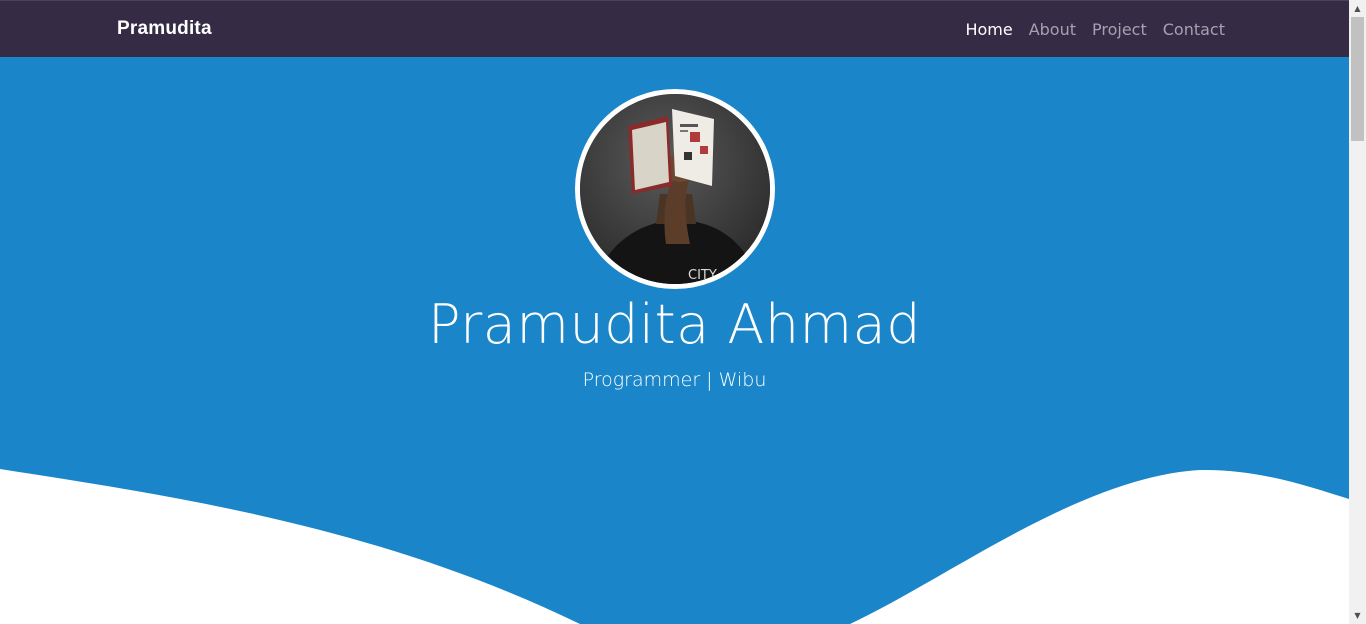 This screenshot has height=624, width=1366. Describe the element at coordinates (1052, 29) in the screenshot. I see `nav-link-about: About` at that location.